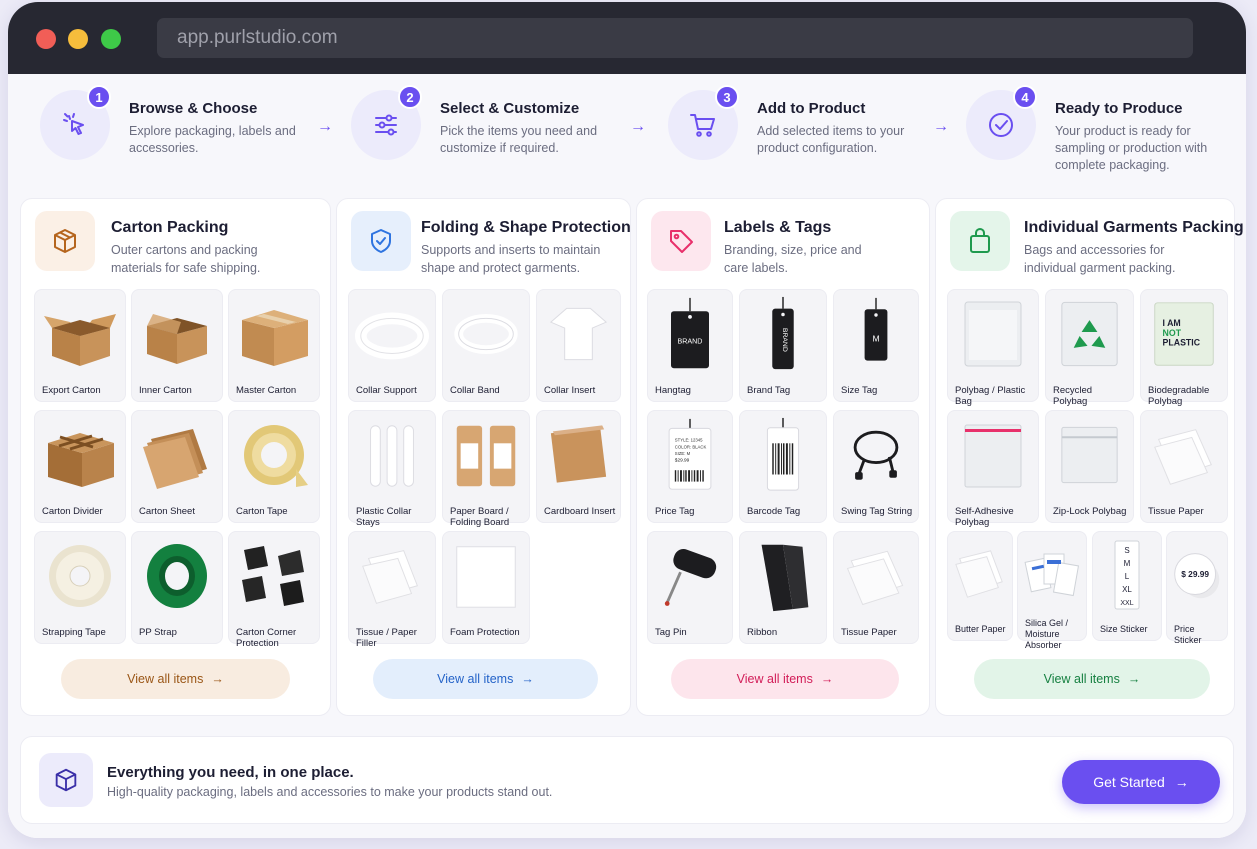  I want to click on minimize-window-button, so click(78, 39).